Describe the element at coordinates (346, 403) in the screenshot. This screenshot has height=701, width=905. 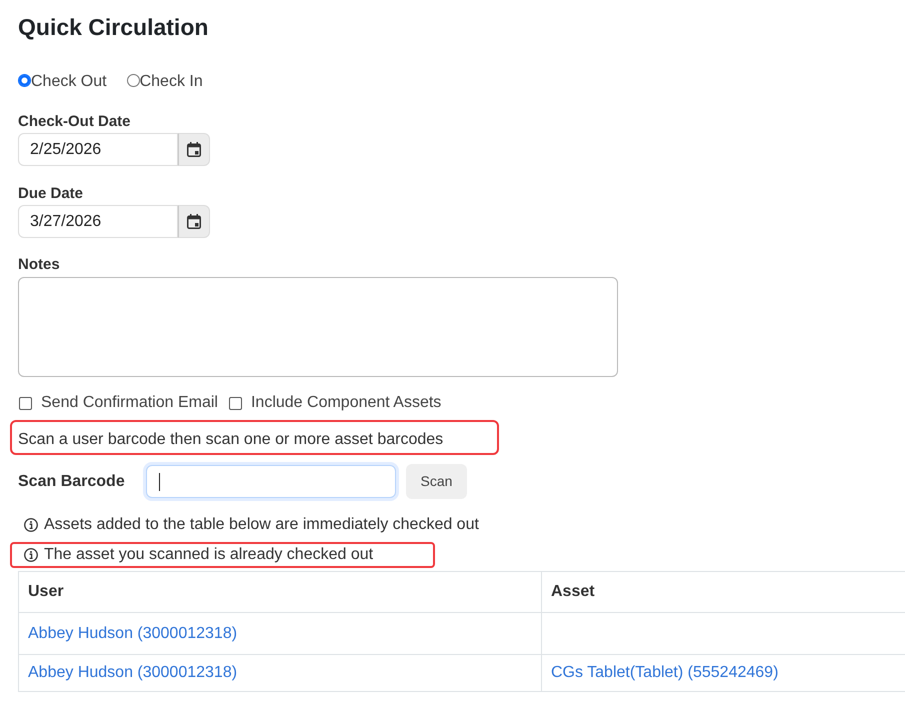
I see `checkbox-label: Include Component Assets` at that location.